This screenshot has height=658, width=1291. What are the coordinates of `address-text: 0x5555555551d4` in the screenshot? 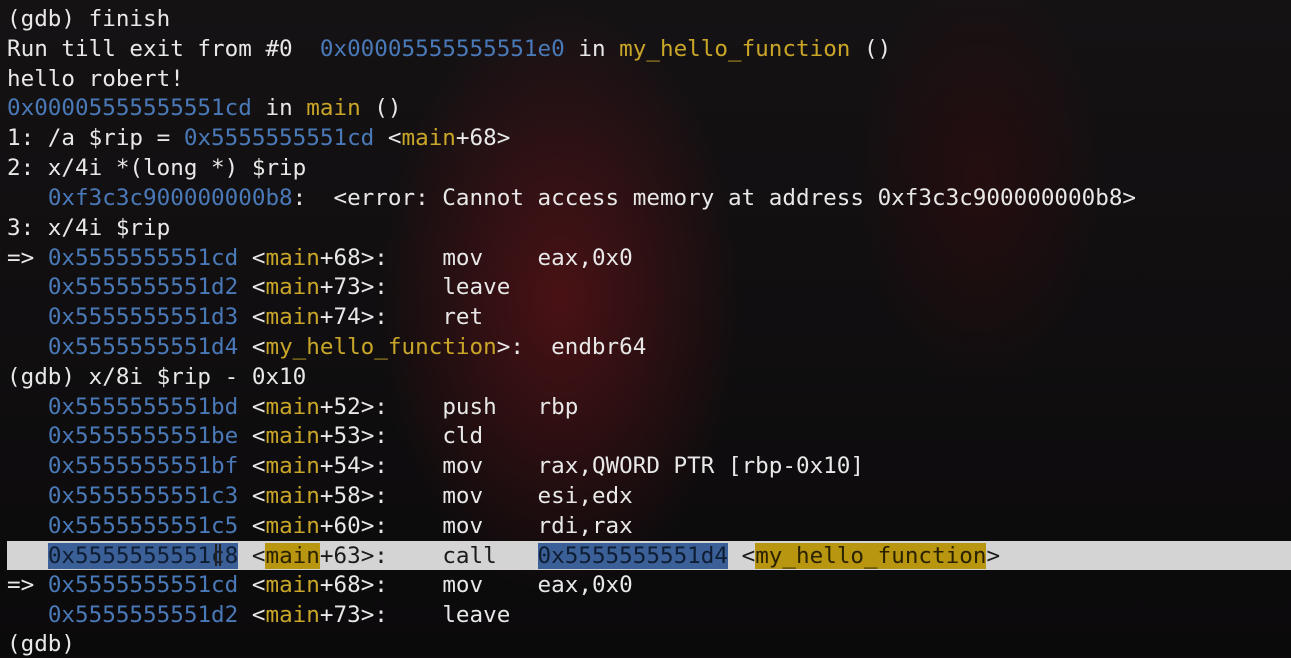 It's located at (143, 347).